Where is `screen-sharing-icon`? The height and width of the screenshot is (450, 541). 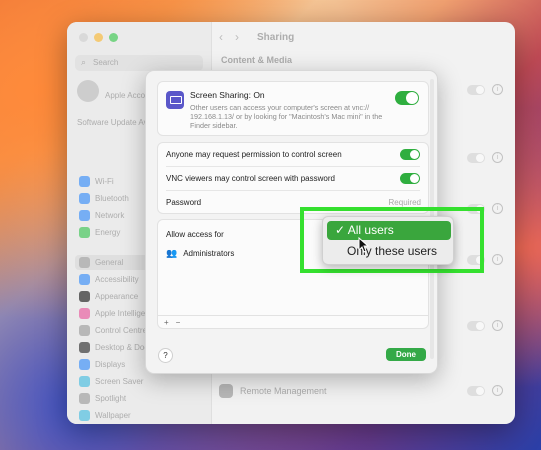 screen-sharing-icon is located at coordinates (175, 100).